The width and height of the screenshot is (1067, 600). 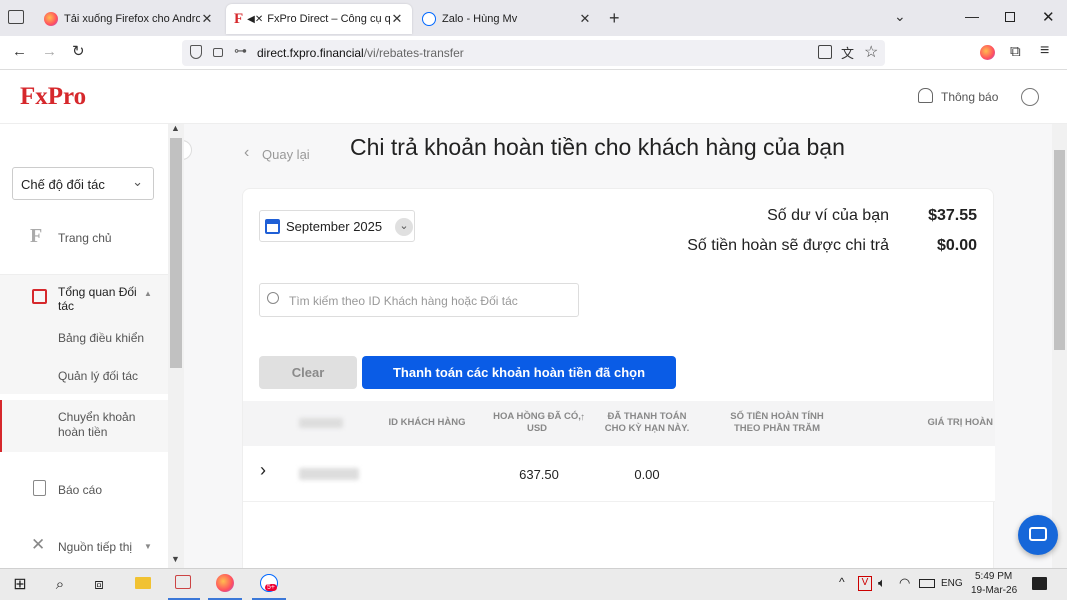 I want to click on tab-firefox-download: Tải xuống Firefox cho Android v ✕, so click(x=129, y=19).